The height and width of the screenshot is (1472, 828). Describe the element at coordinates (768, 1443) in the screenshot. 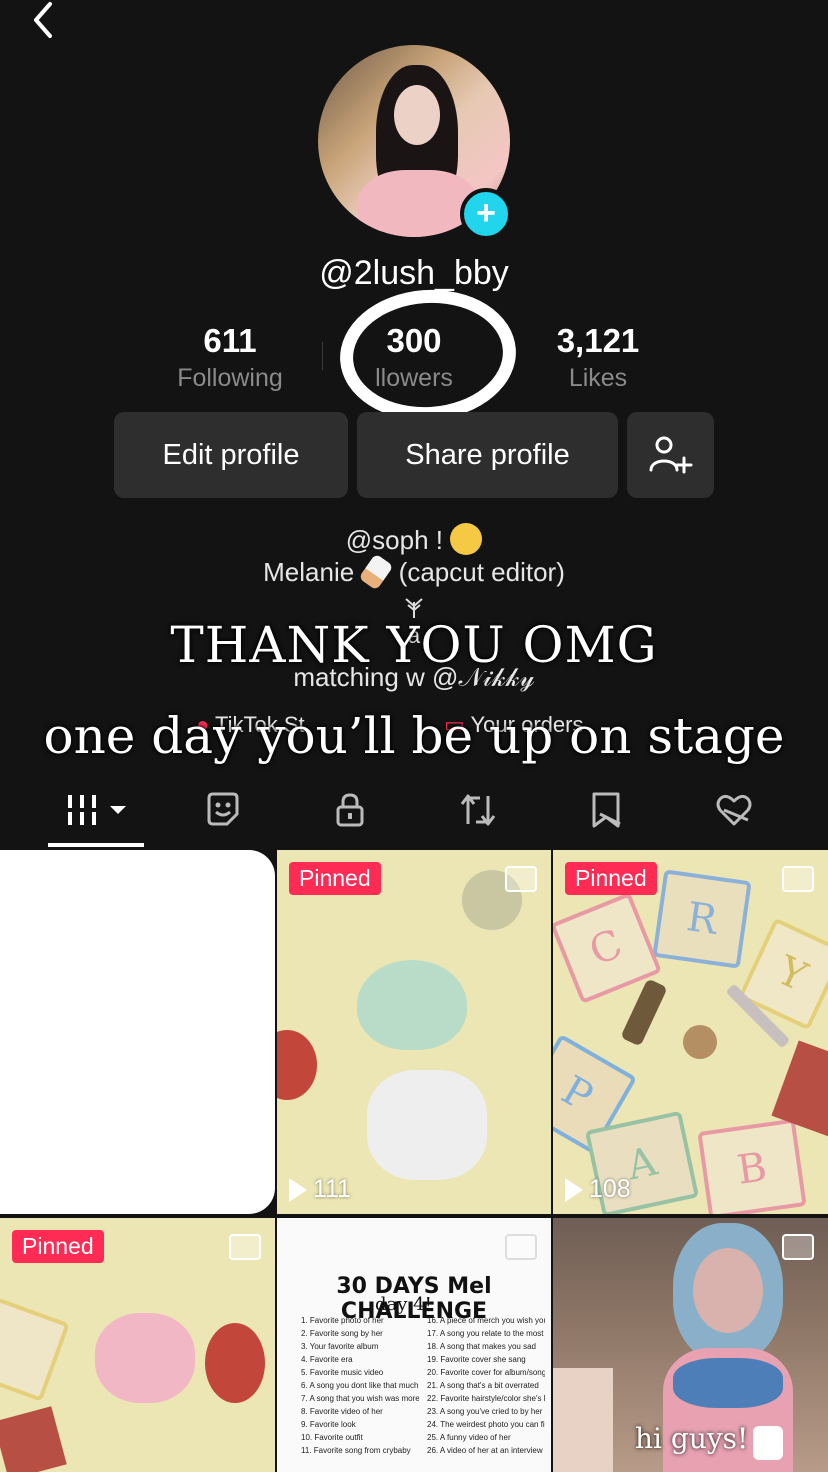

I see `comment-icon` at that location.